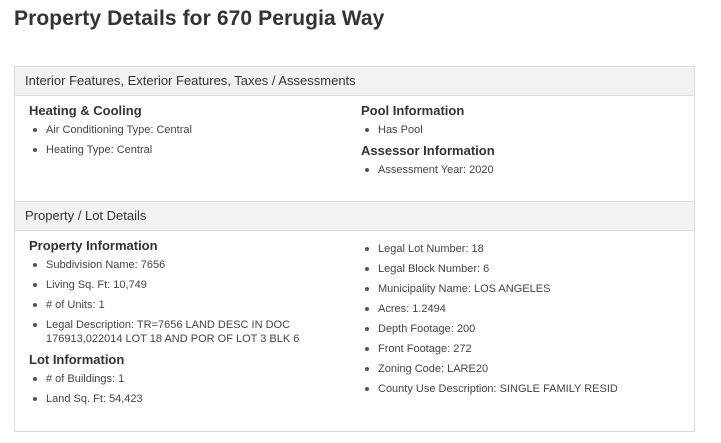  What do you see at coordinates (523, 369) in the screenshot?
I see `list-item: Zoning Code: LARE20` at bounding box center [523, 369].